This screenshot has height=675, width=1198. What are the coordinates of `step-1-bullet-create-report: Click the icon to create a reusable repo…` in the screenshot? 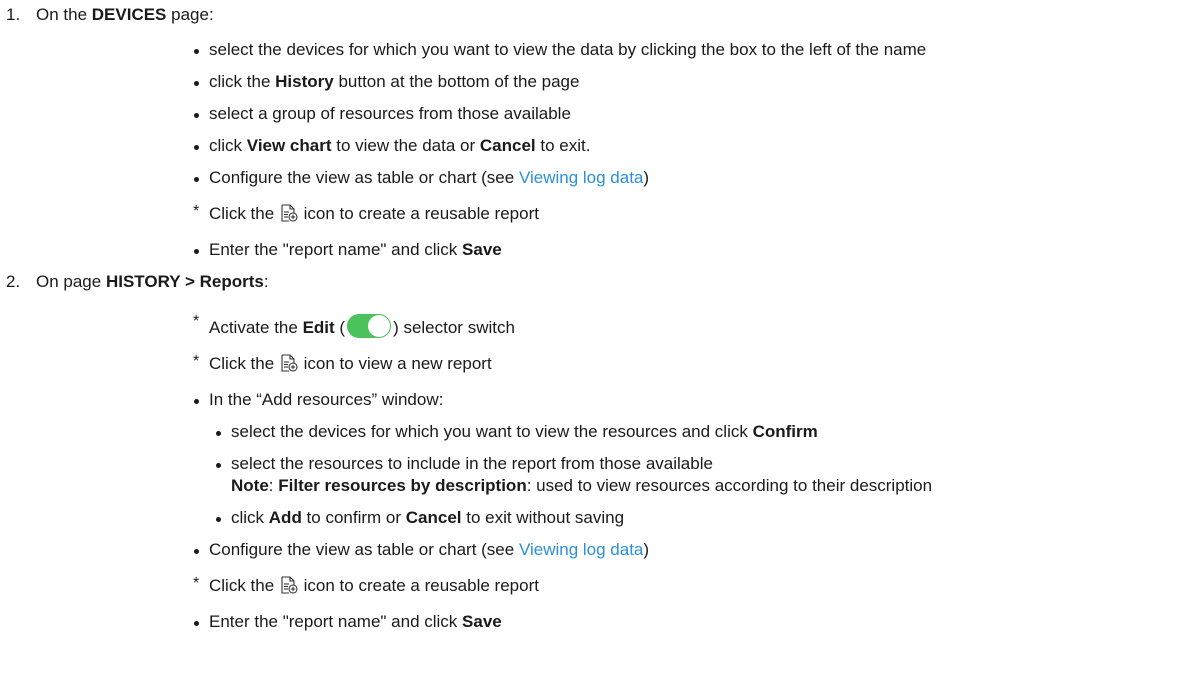 It's located at (366, 213).